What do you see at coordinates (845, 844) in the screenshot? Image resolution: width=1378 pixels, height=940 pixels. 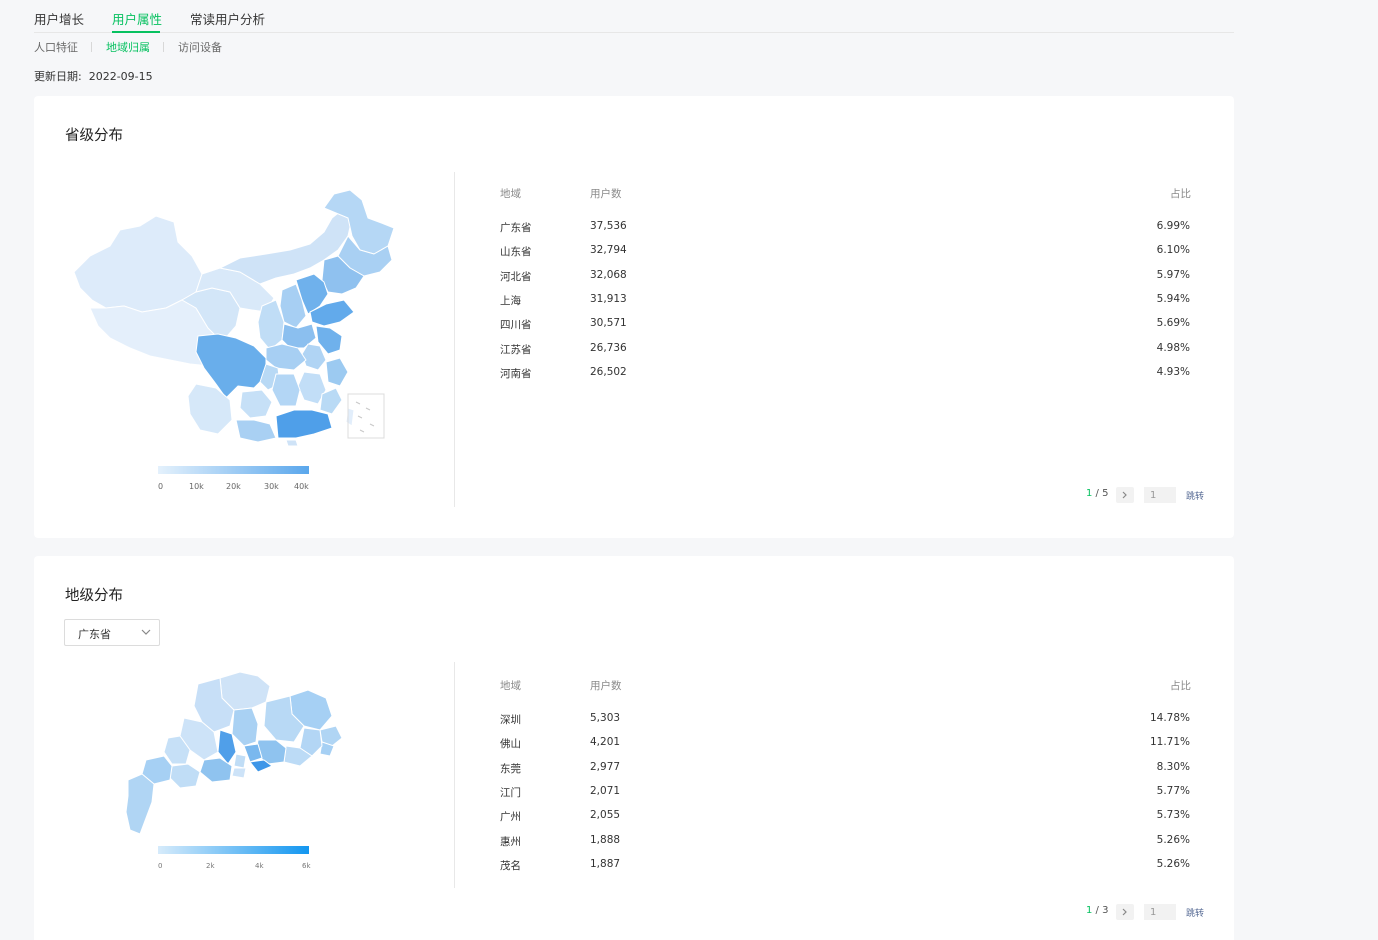 I see `table-row: 惠州 1,888 5.26%` at bounding box center [845, 844].